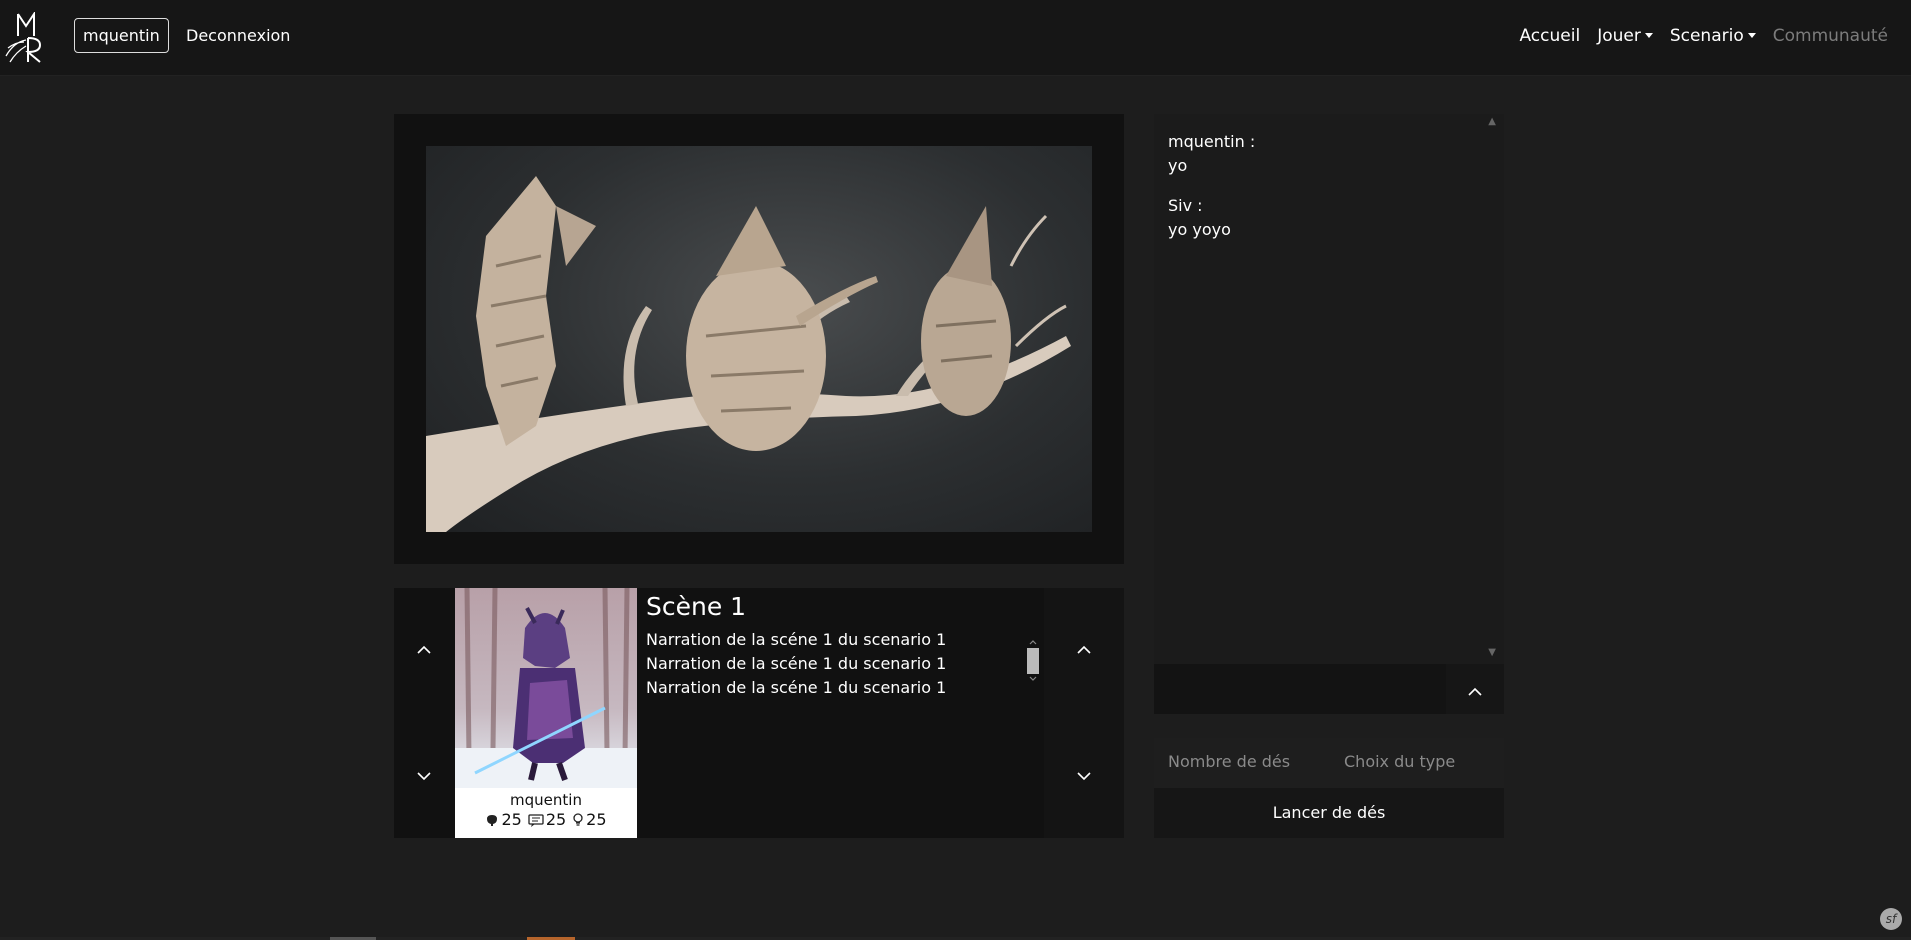 Image resolution: width=1911 pixels, height=940 pixels. Describe the element at coordinates (1229, 761) in the screenshot. I see `dice-count-input: Nombre de dés` at that location.